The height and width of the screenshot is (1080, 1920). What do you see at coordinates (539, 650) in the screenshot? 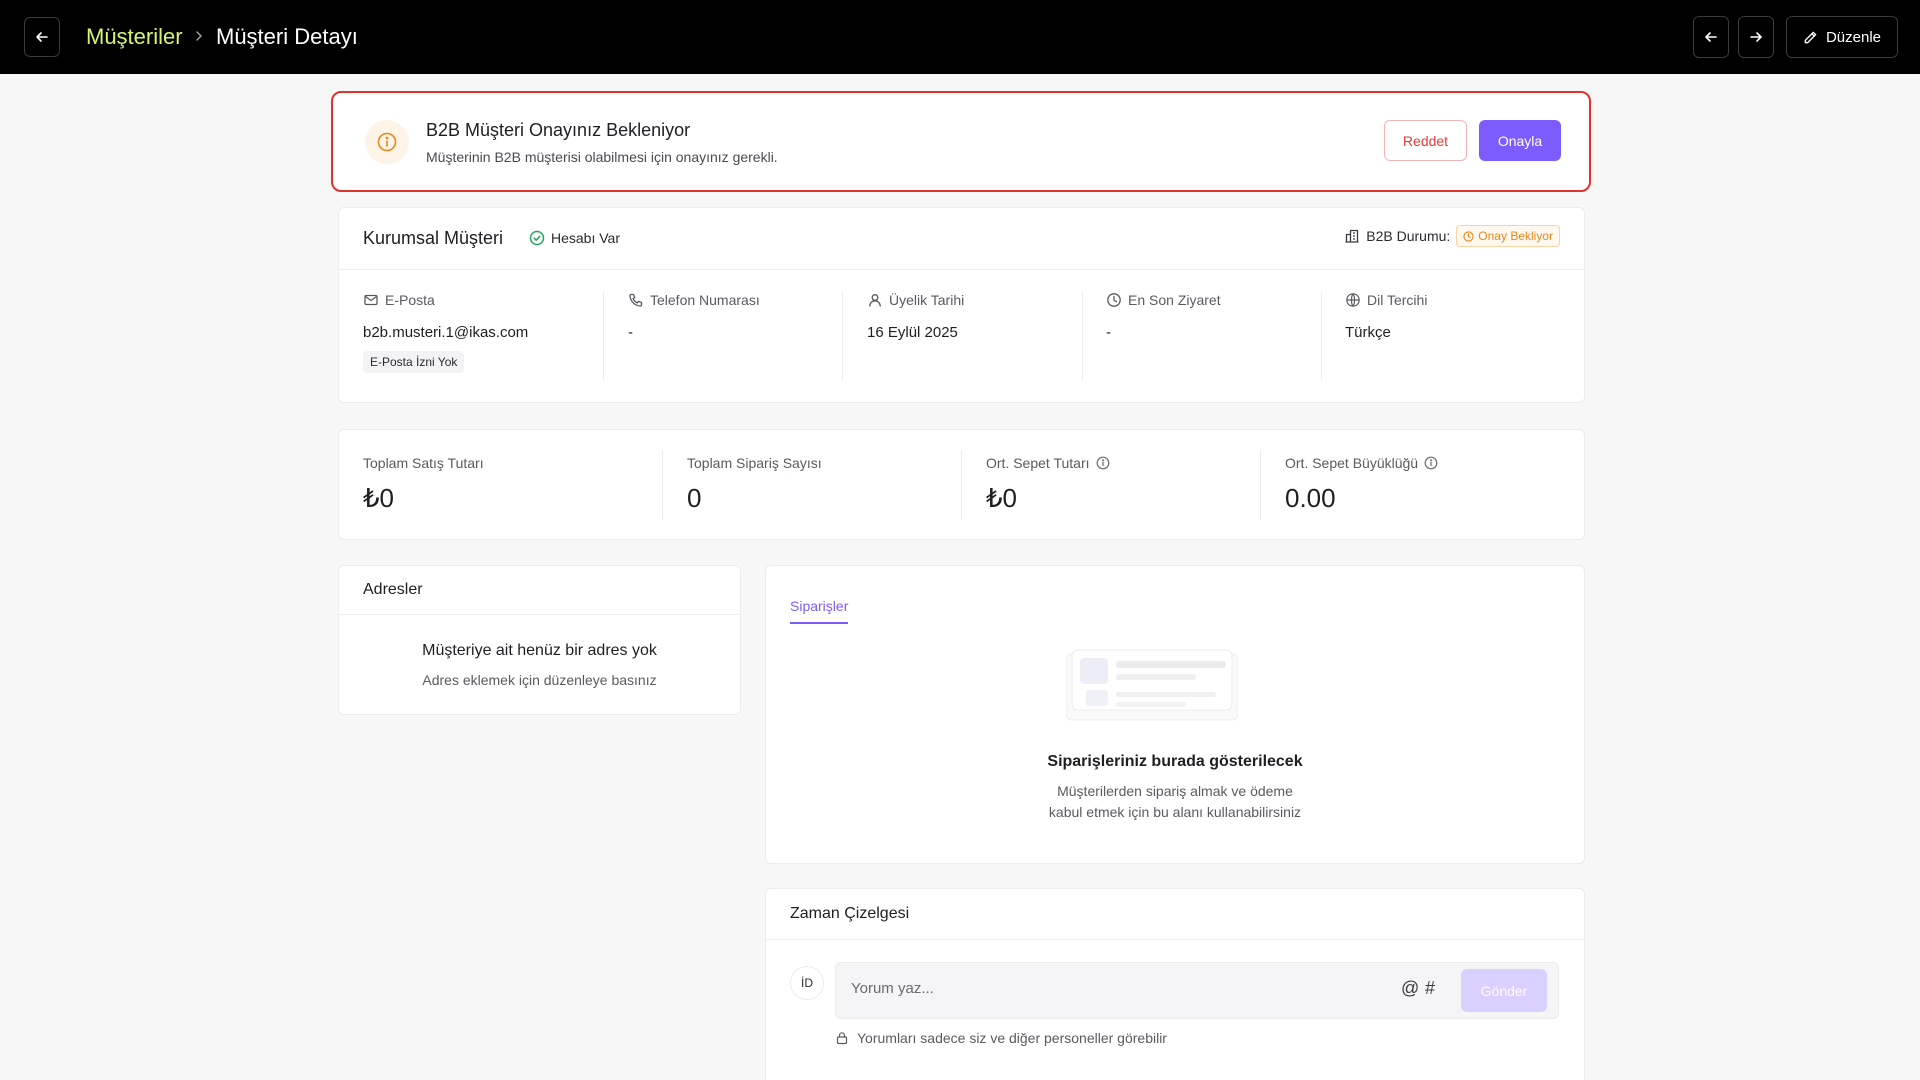
I see `addresses-empty-title: Müşteriye ait henüz bir adres yok` at bounding box center [539, 650].